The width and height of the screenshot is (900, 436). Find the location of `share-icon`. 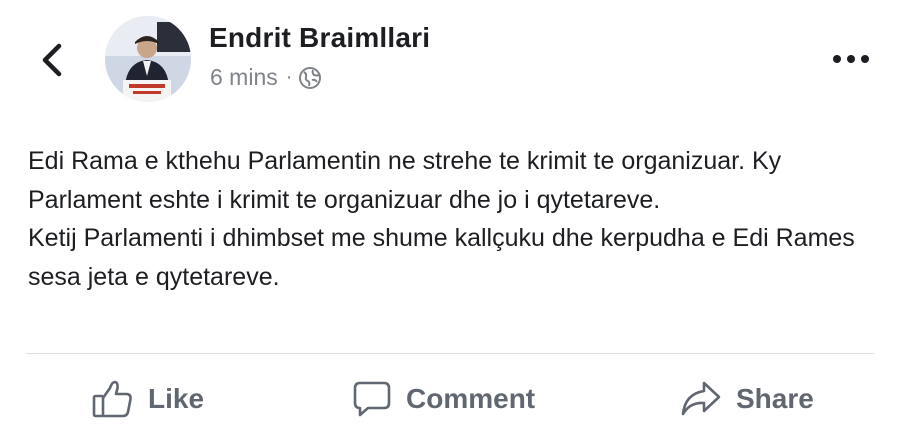

share-icon is located at coordinates (701, 399).